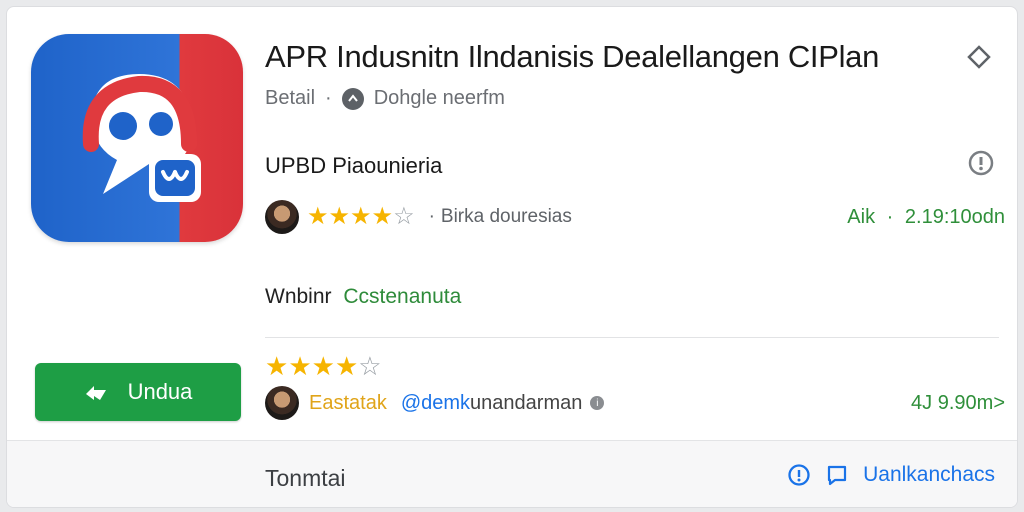 This screenshot has width=1024, height=512. Describe the element at coordinates (298, 296) in the screenshot. I see `website-label: Wnbinr` at that location.